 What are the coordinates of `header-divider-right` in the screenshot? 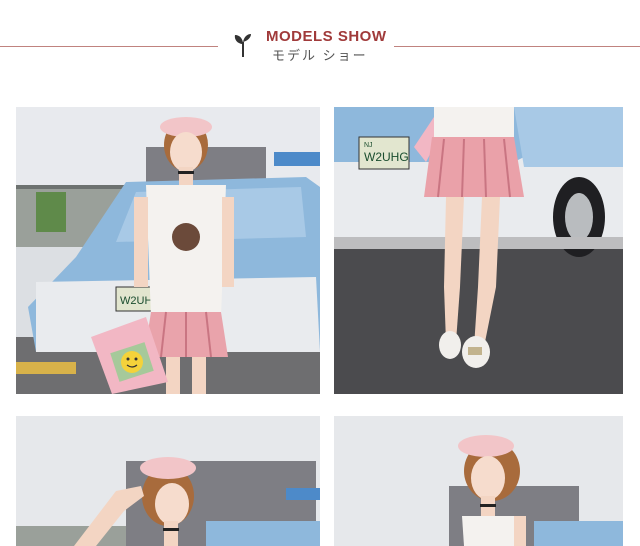 It's located at (517, 46).